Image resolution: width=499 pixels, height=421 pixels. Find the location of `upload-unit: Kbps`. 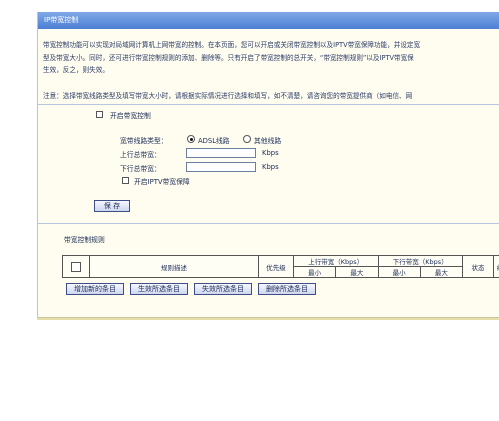

upload-unit: Kbps is located at coordinates (270, 153).